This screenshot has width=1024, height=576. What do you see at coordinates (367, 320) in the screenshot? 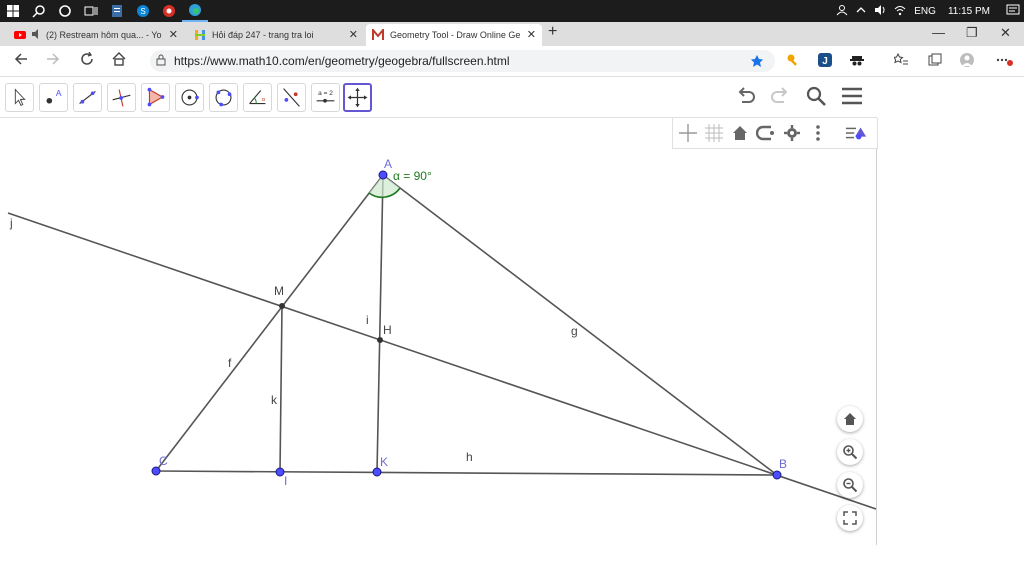
I see `label-line-i: i` at bounding box center [367, 320].